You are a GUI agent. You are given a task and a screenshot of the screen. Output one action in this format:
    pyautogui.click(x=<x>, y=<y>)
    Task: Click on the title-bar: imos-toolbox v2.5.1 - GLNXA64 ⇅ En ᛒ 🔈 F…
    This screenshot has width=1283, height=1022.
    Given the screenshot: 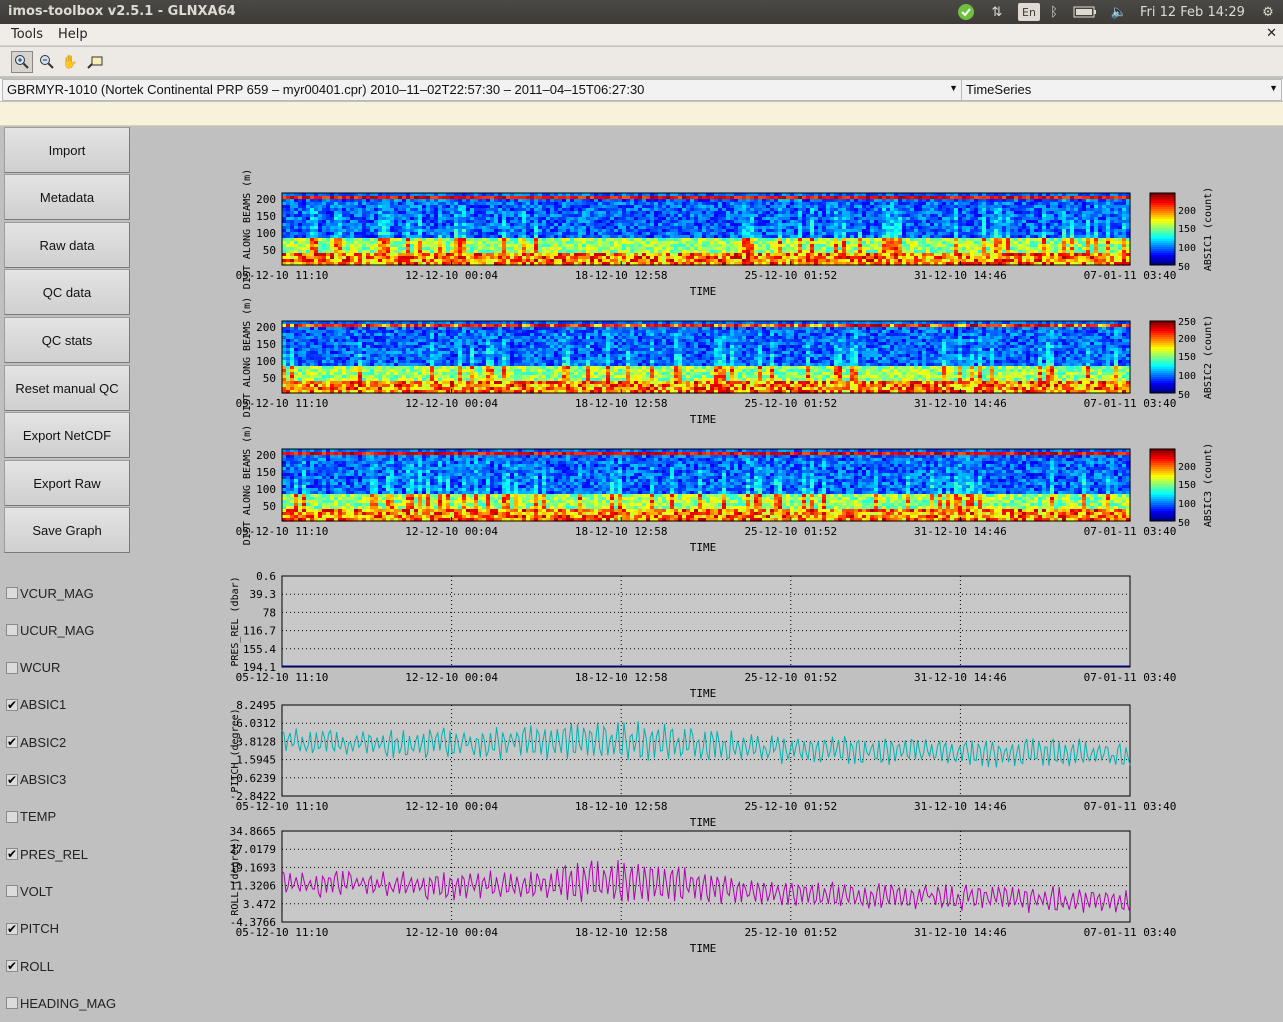 What is the action you would take?
    pyautogui.click(x=641, y=12)
    